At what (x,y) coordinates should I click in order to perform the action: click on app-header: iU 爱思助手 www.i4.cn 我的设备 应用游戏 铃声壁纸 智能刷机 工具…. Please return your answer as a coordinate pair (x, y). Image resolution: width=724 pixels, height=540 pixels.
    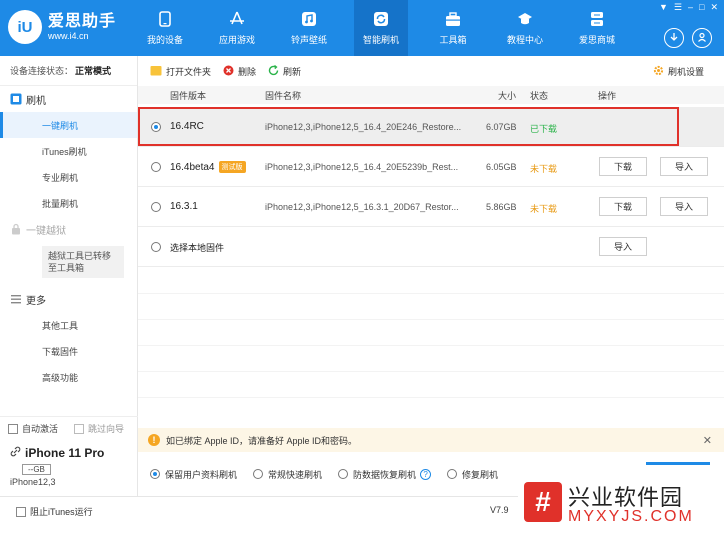
    Looking at the image, I should click on (362, 28).